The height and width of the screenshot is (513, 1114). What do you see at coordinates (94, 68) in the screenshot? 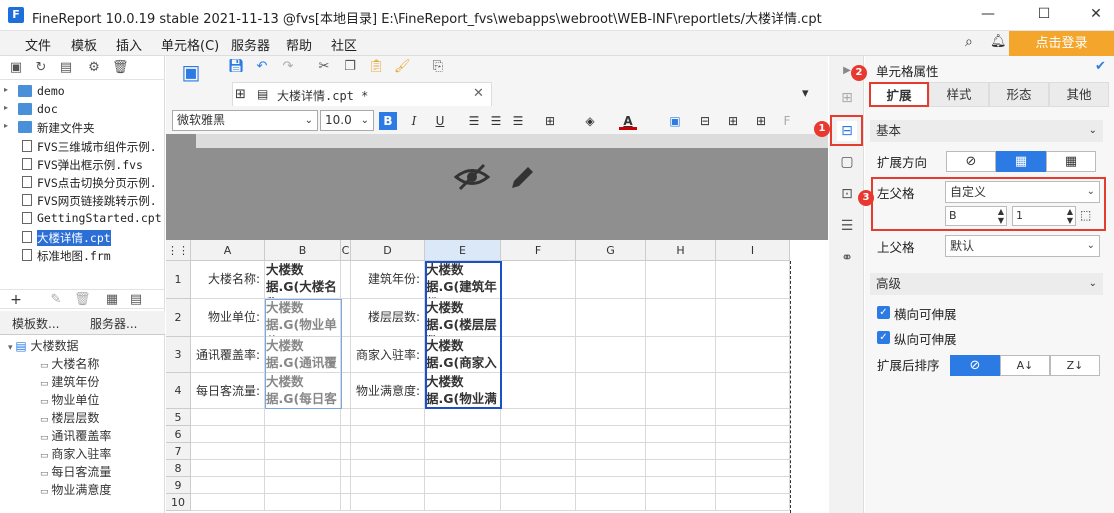
I see `settings-icon: ⚙` at bounding box center [94, 68].